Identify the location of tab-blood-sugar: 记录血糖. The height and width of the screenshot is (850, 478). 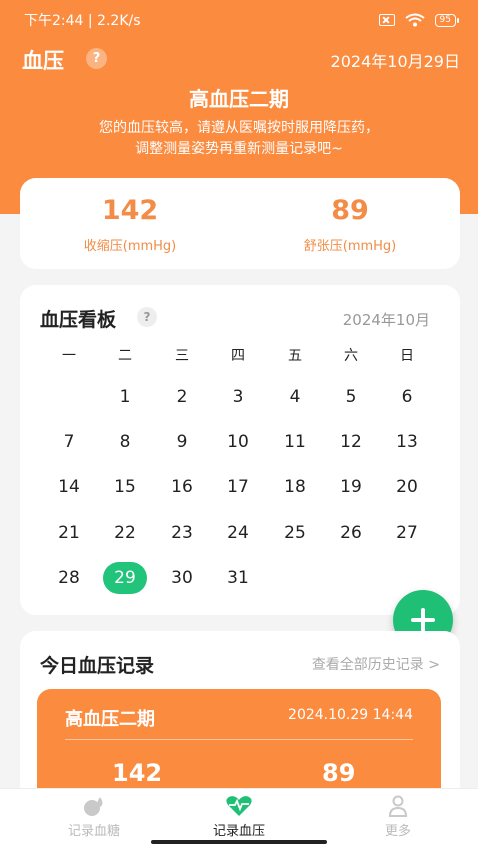
(94, 817).